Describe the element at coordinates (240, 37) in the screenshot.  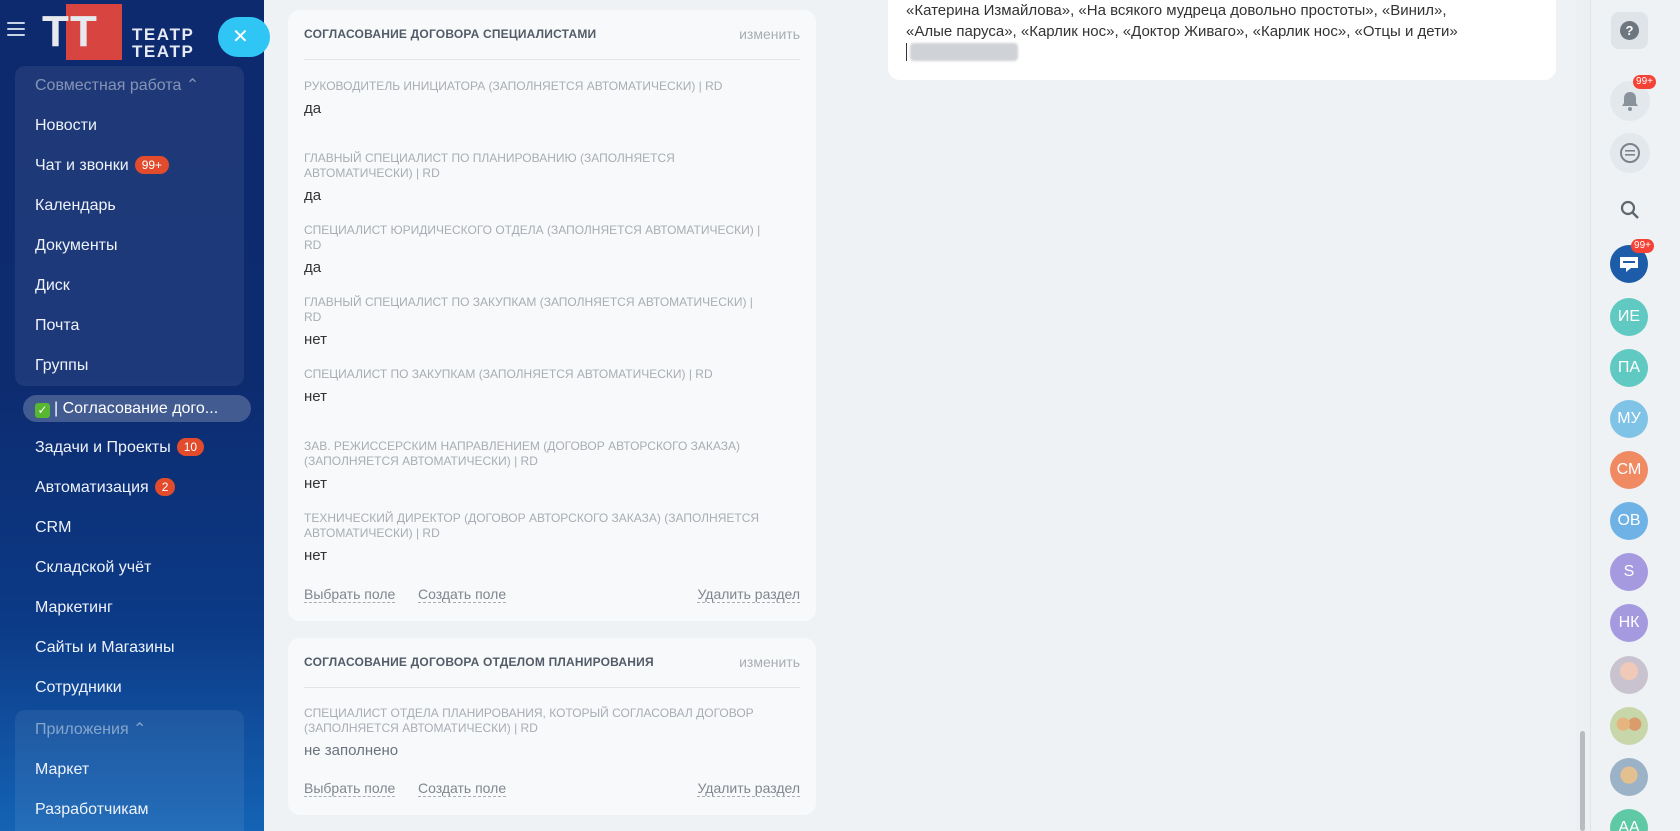
I see `close-icon: ✕` at that location.